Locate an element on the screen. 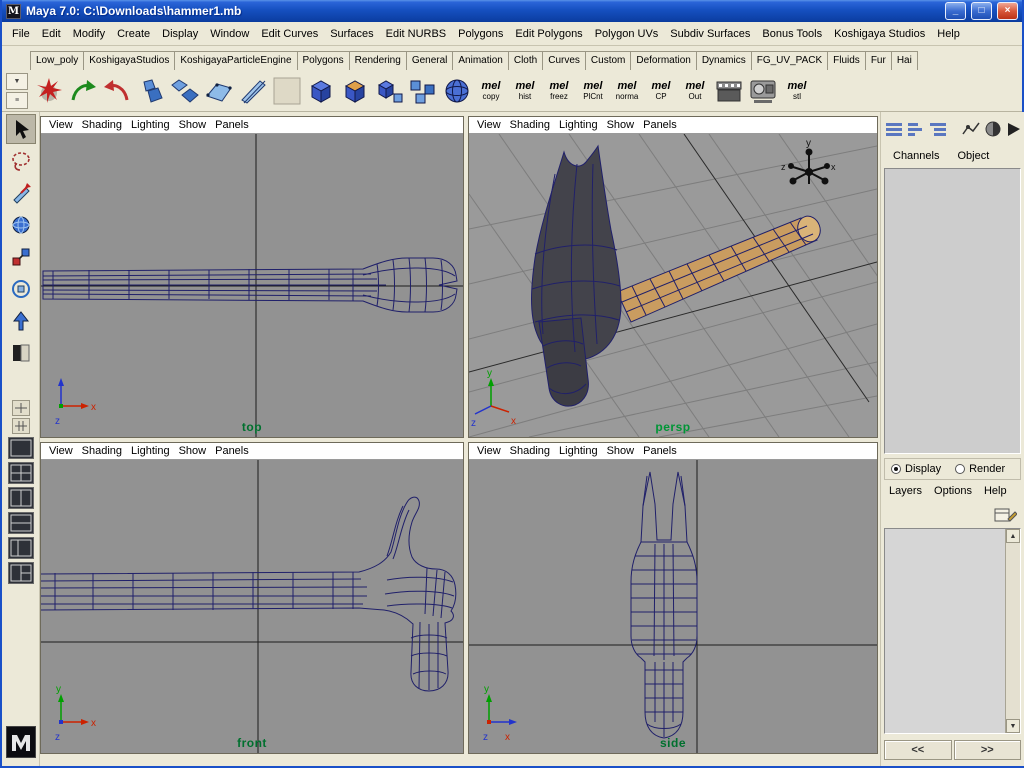 The height and width of the screenshot is (768, 1024). menu-options: Options is located at coordinates (953, 491).